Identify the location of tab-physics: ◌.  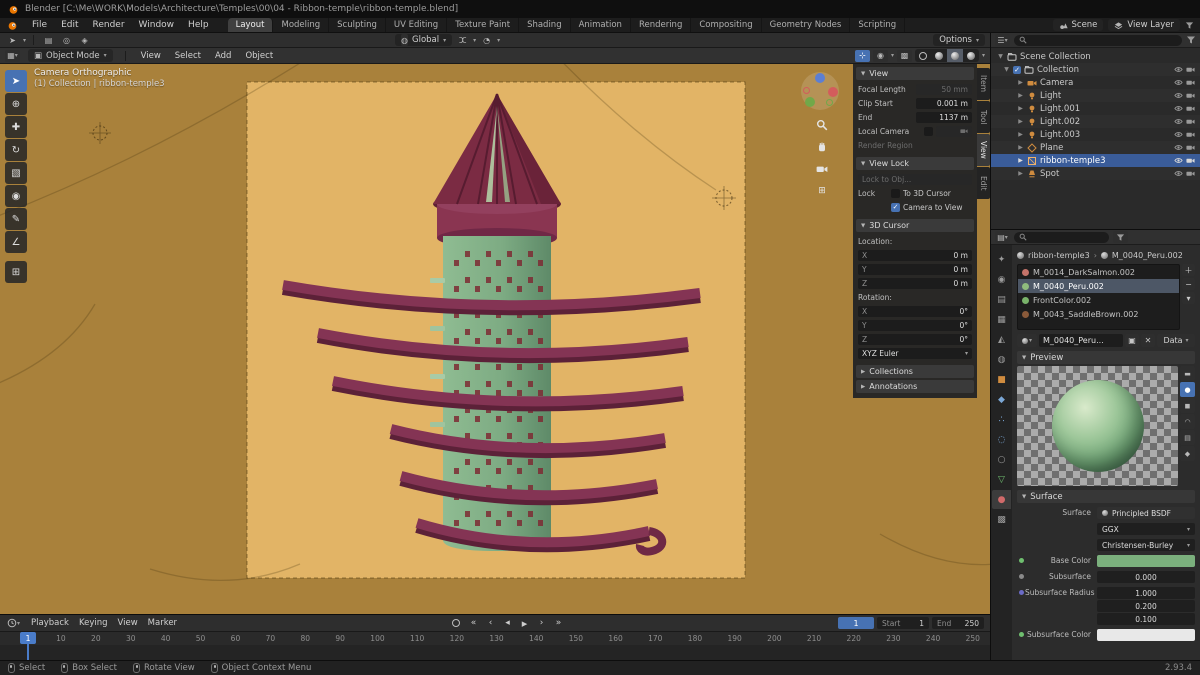
(1001, 439).